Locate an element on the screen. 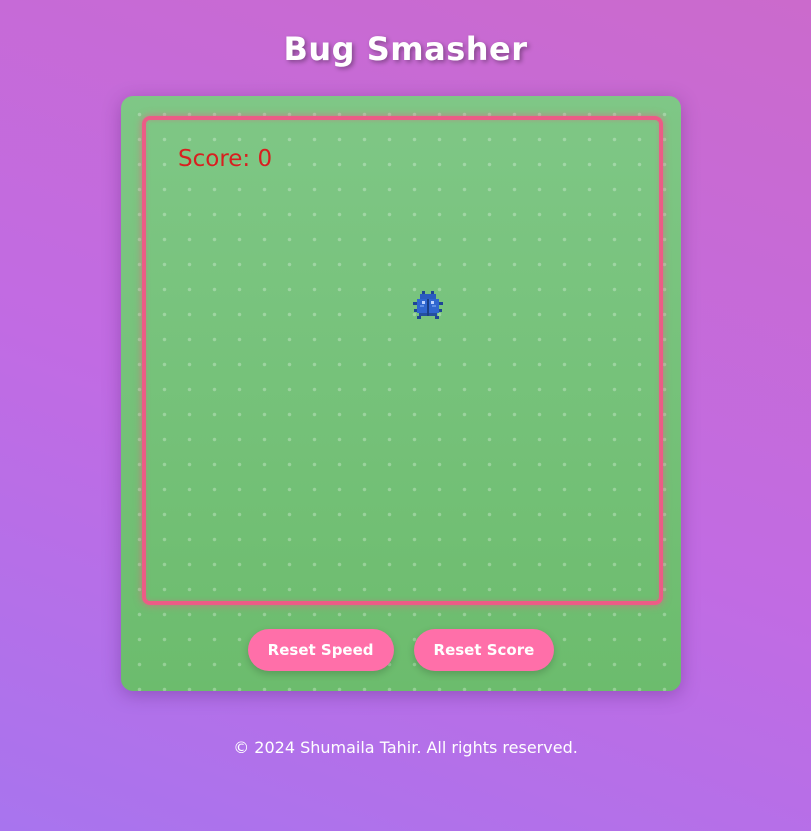  controls-bar: Reset Speed Reset Score is located at coordinates (401, 650).